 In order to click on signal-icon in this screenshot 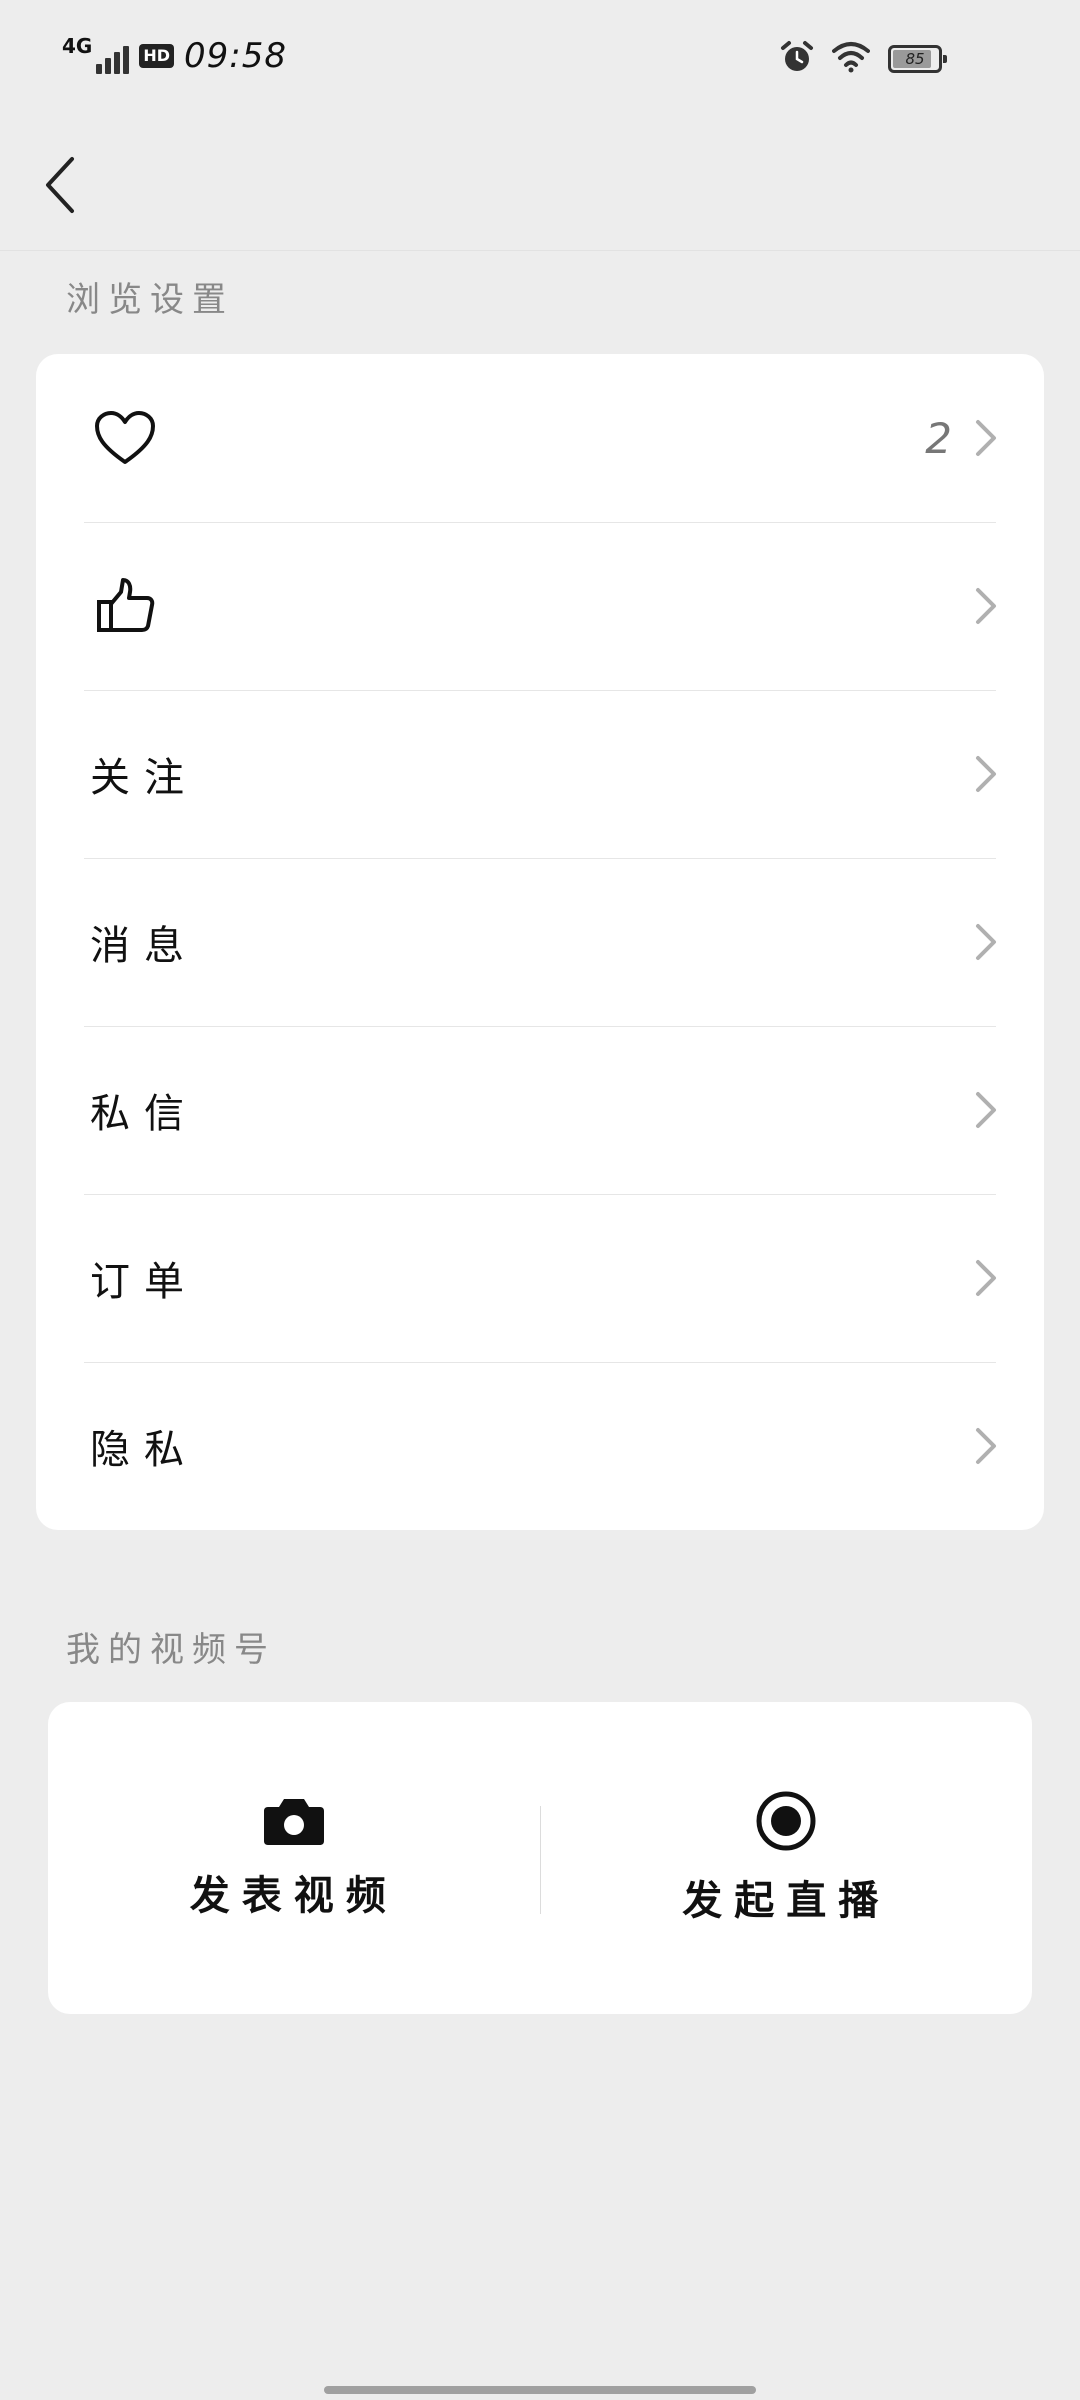, I will do `click(113, 56)`.